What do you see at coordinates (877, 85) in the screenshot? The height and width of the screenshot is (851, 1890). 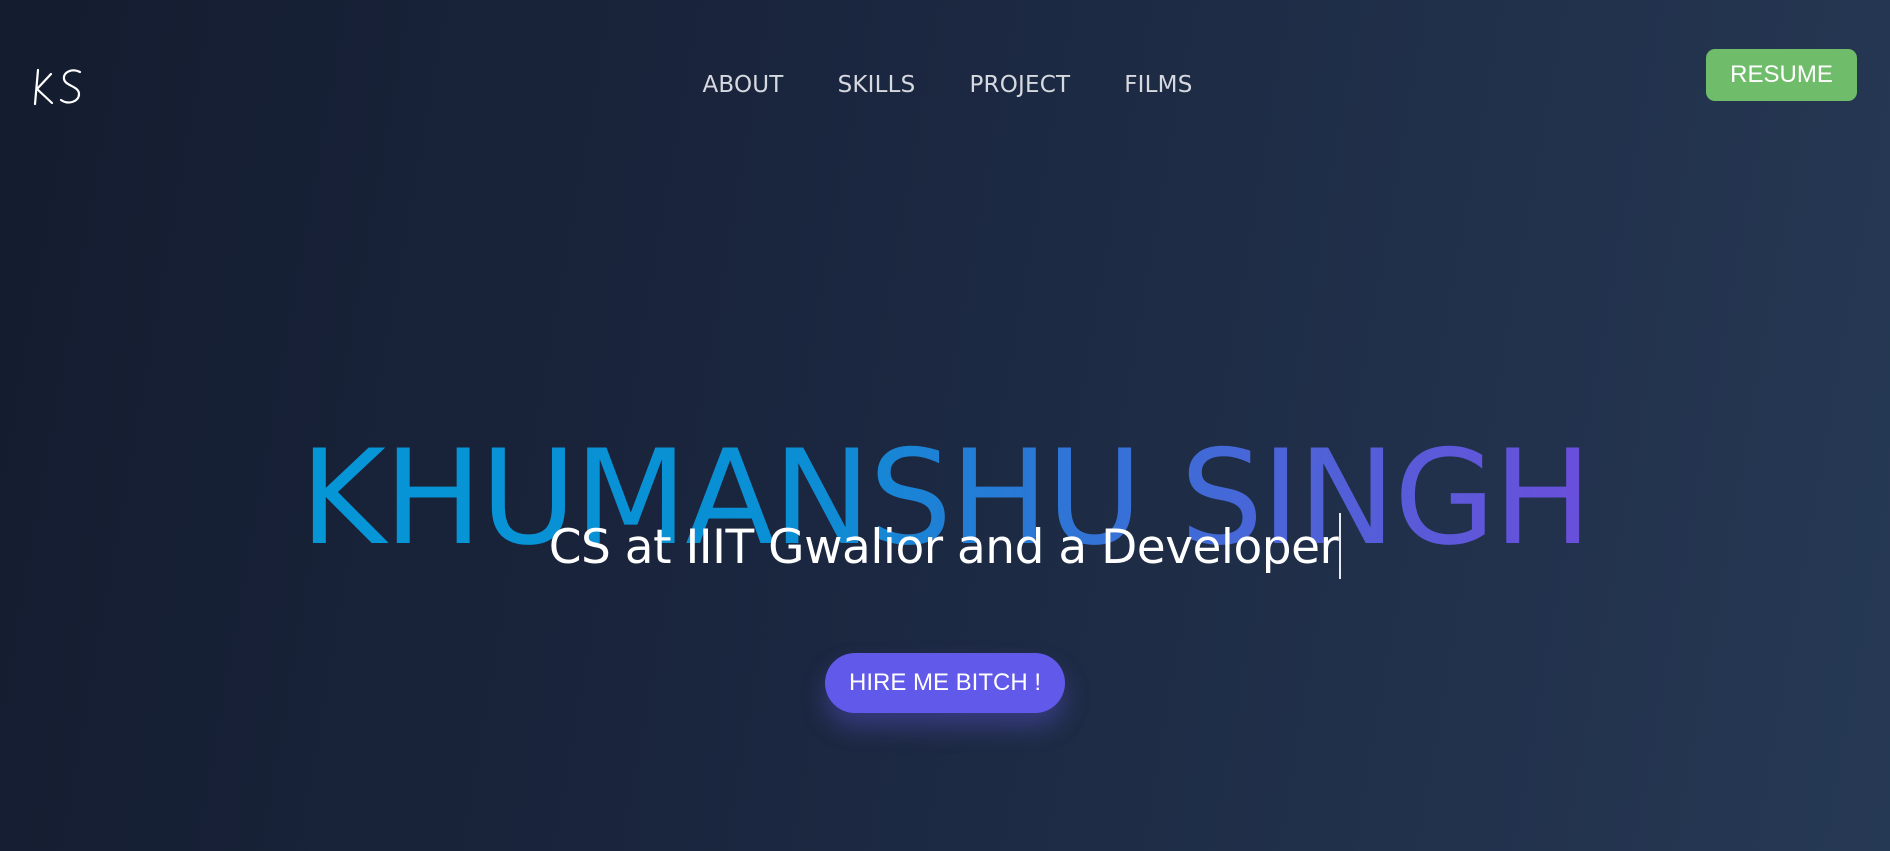 I see `nav-link-skills: SKILLS` at bounding box center [877, 85].